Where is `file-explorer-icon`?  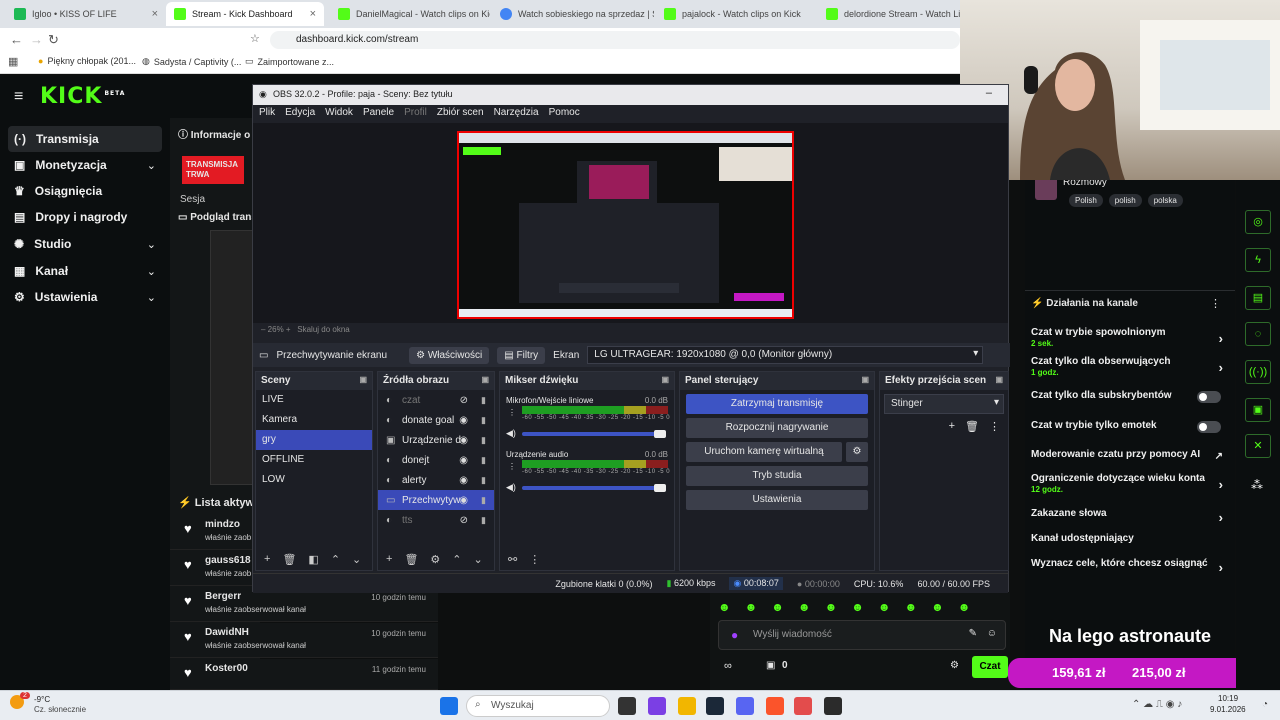
file-explorer-icon is located at coordinates (687, 706).